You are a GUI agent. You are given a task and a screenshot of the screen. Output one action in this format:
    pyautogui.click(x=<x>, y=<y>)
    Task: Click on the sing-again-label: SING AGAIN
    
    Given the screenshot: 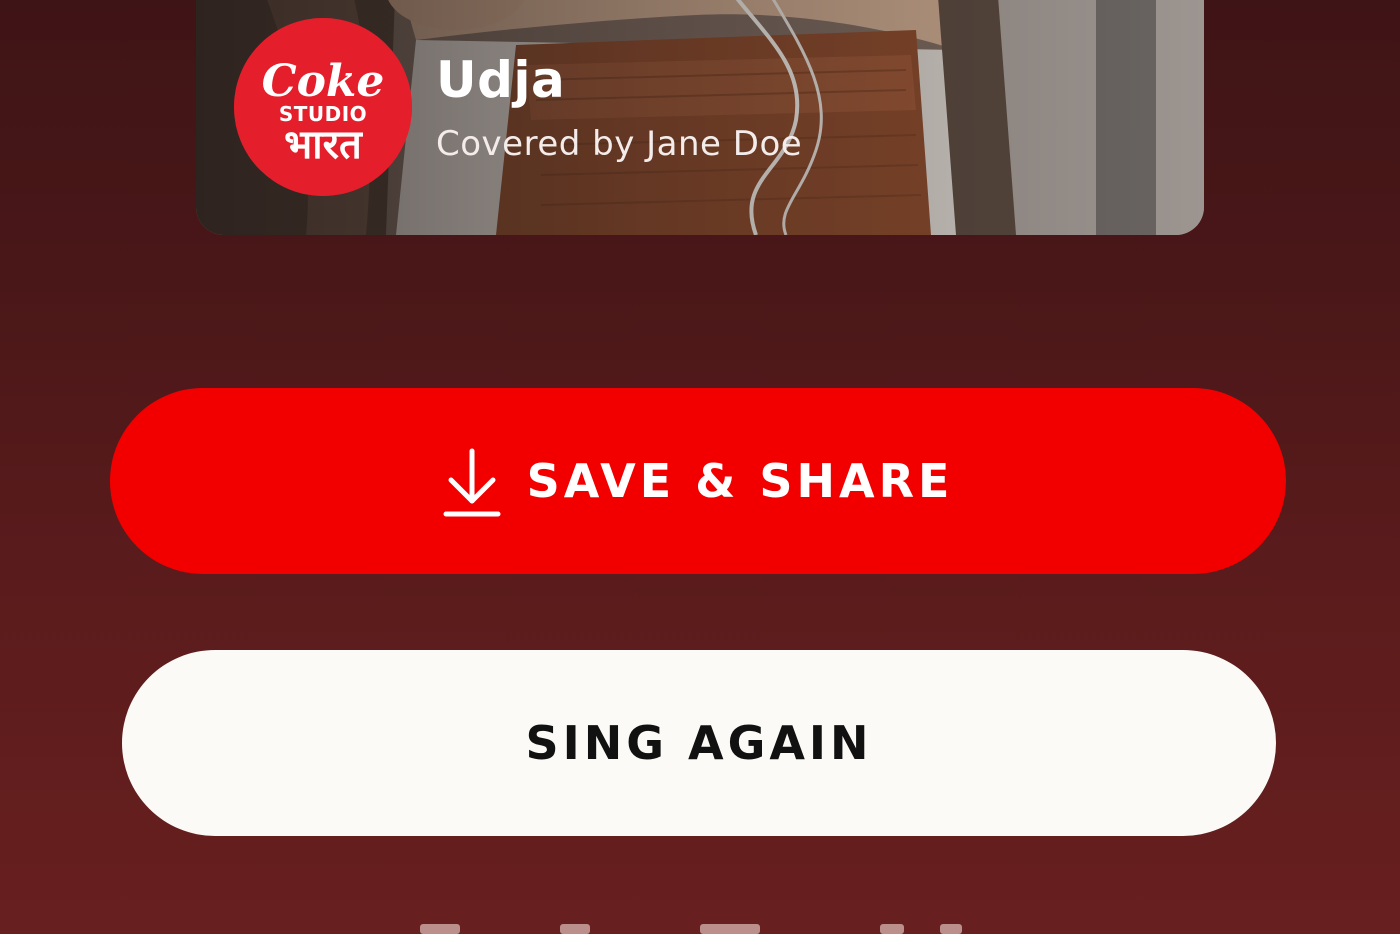 What is the action you would take?
    pyautogui.click(x=699, y=743)
    